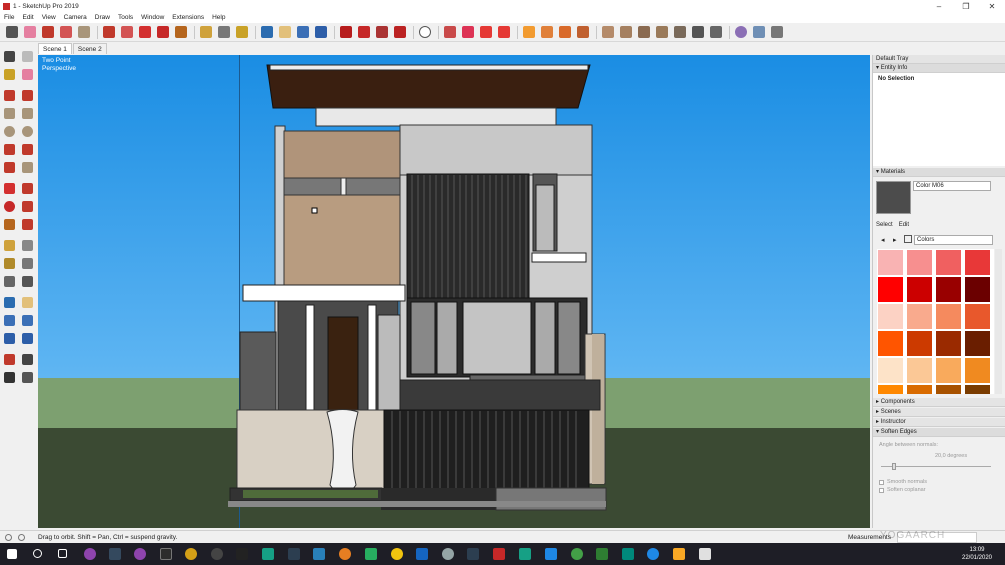  What do you see at coordinates (9, 74) in the screenshot?
I see `paint-icon` at bounding box center [9, 74].